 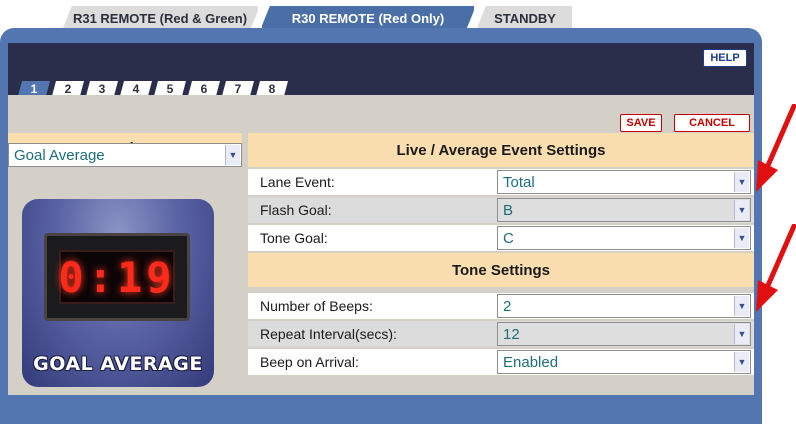 I want to click on tab-r31-remote: R31 REMOTE (Red & Green), so click(x=160, y=18).